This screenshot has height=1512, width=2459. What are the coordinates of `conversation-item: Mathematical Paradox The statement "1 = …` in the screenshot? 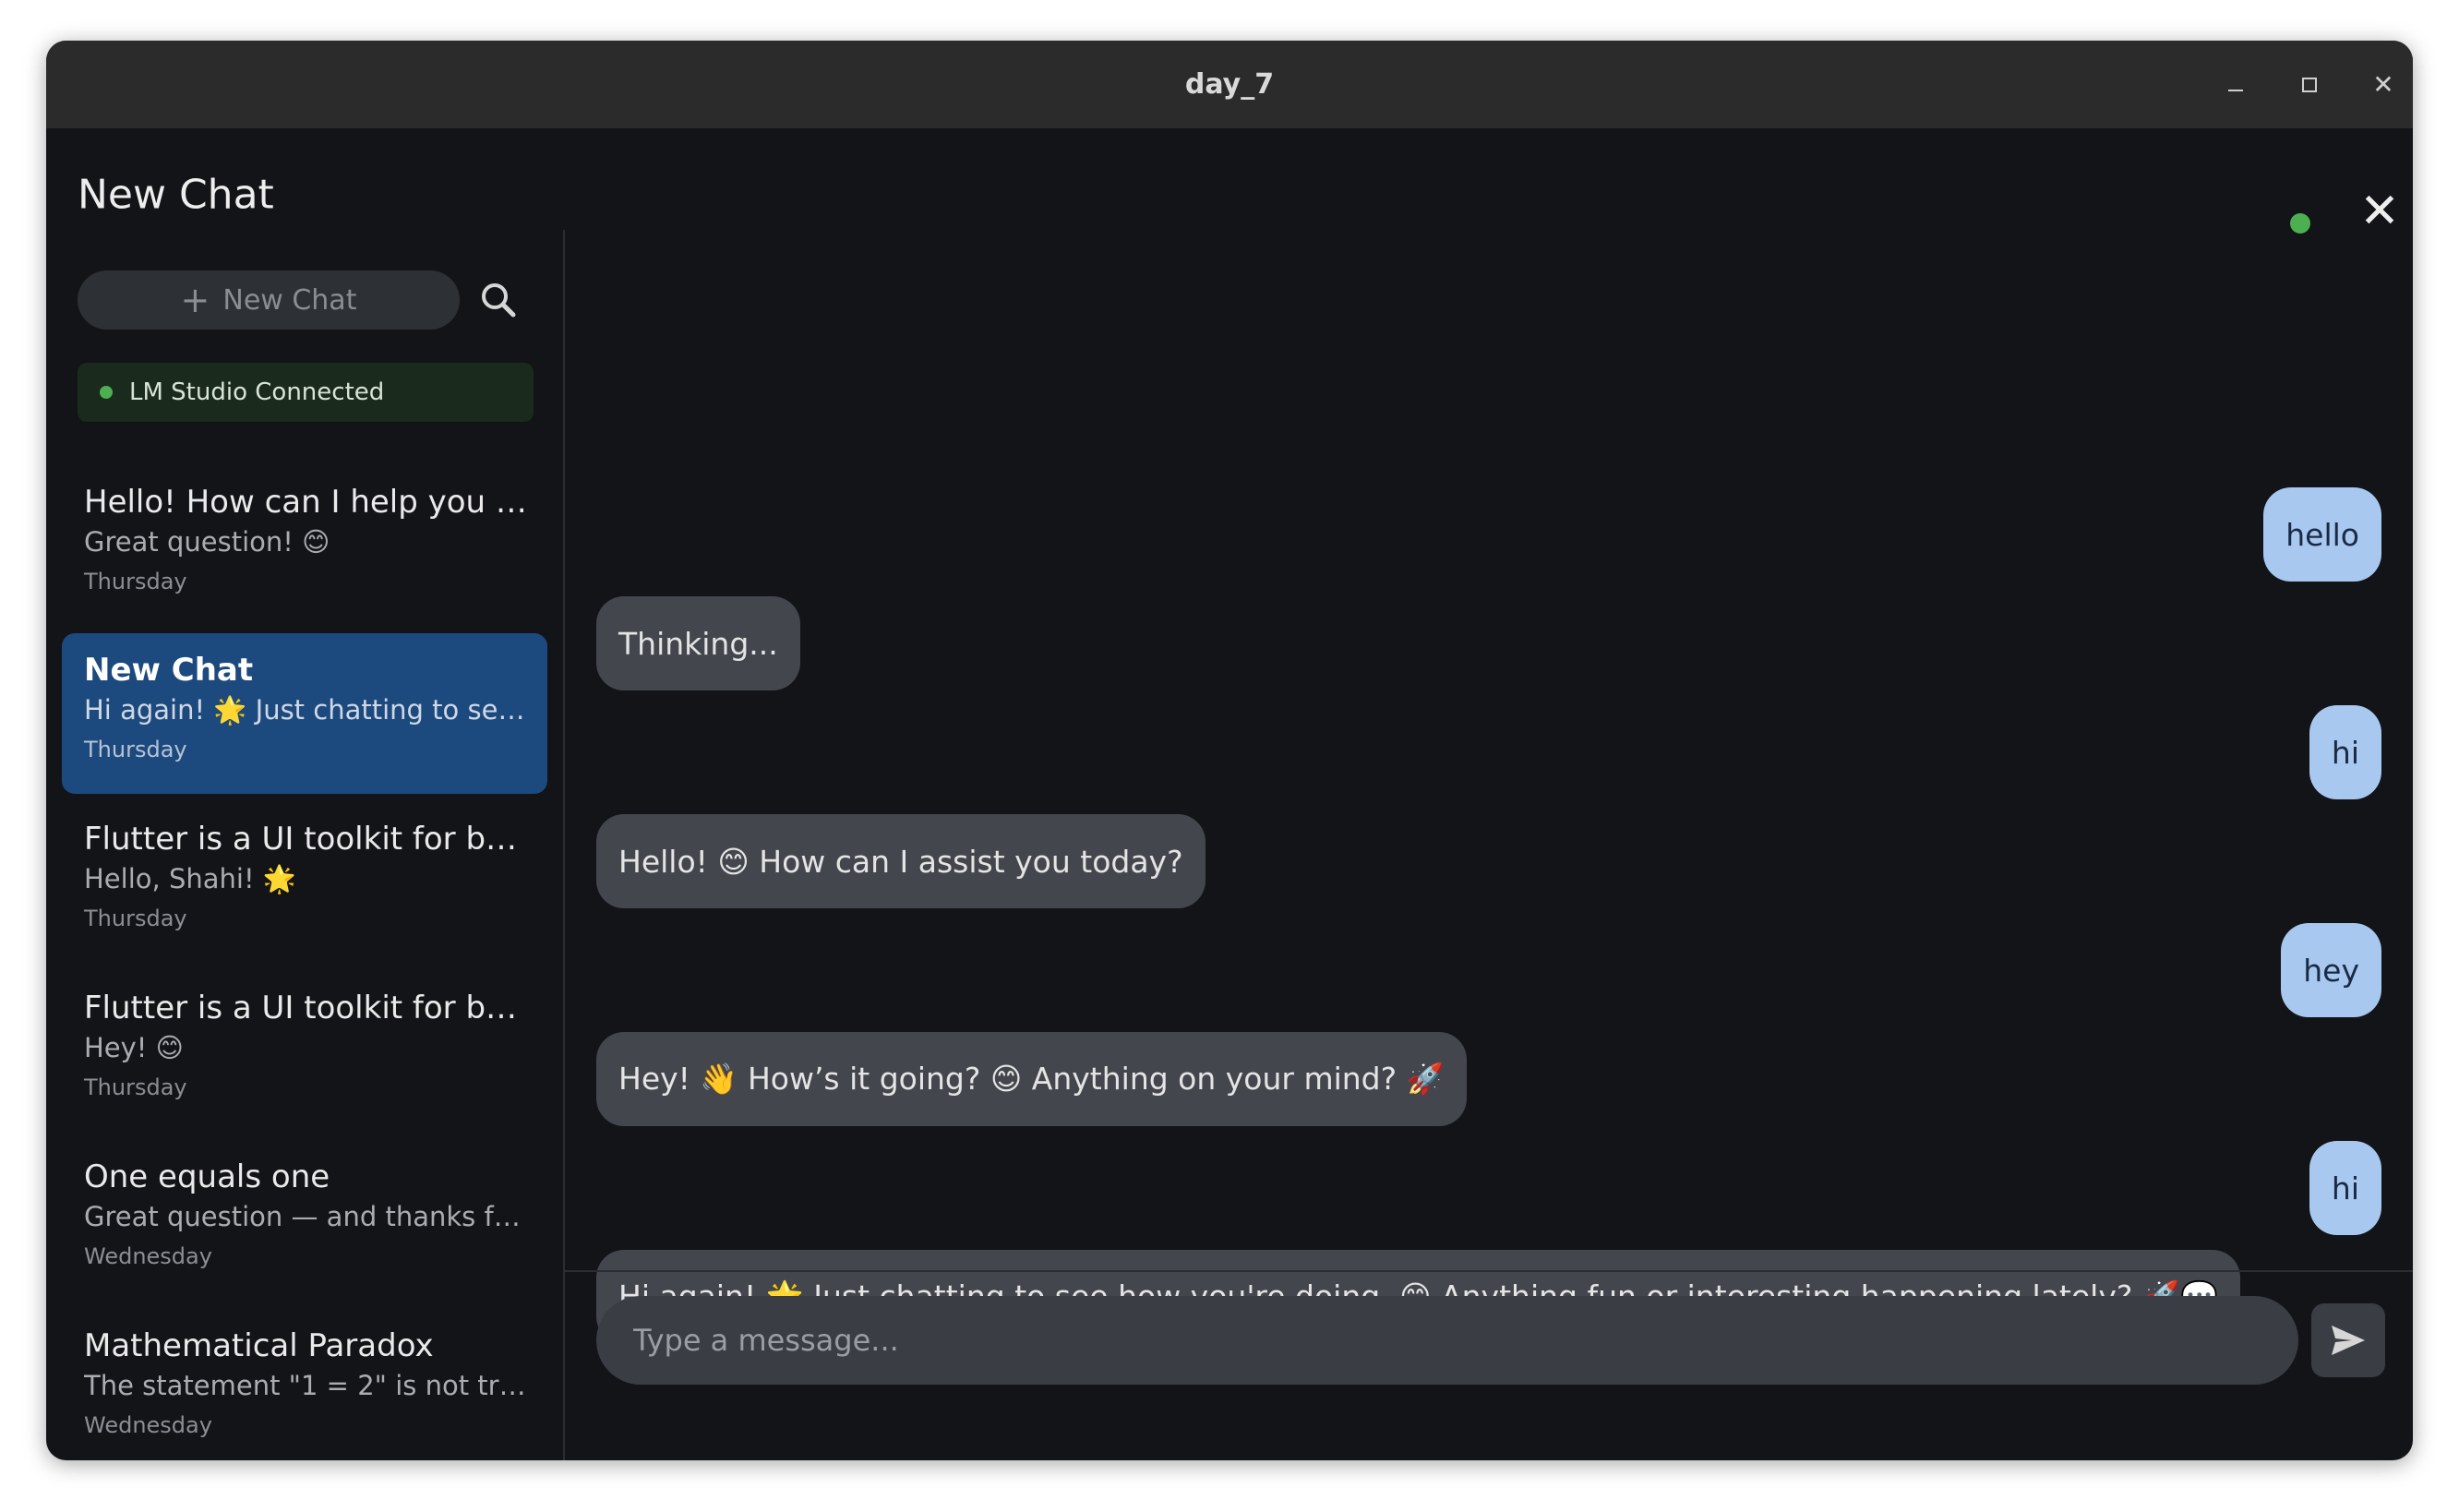 It's located at (304, 1384).